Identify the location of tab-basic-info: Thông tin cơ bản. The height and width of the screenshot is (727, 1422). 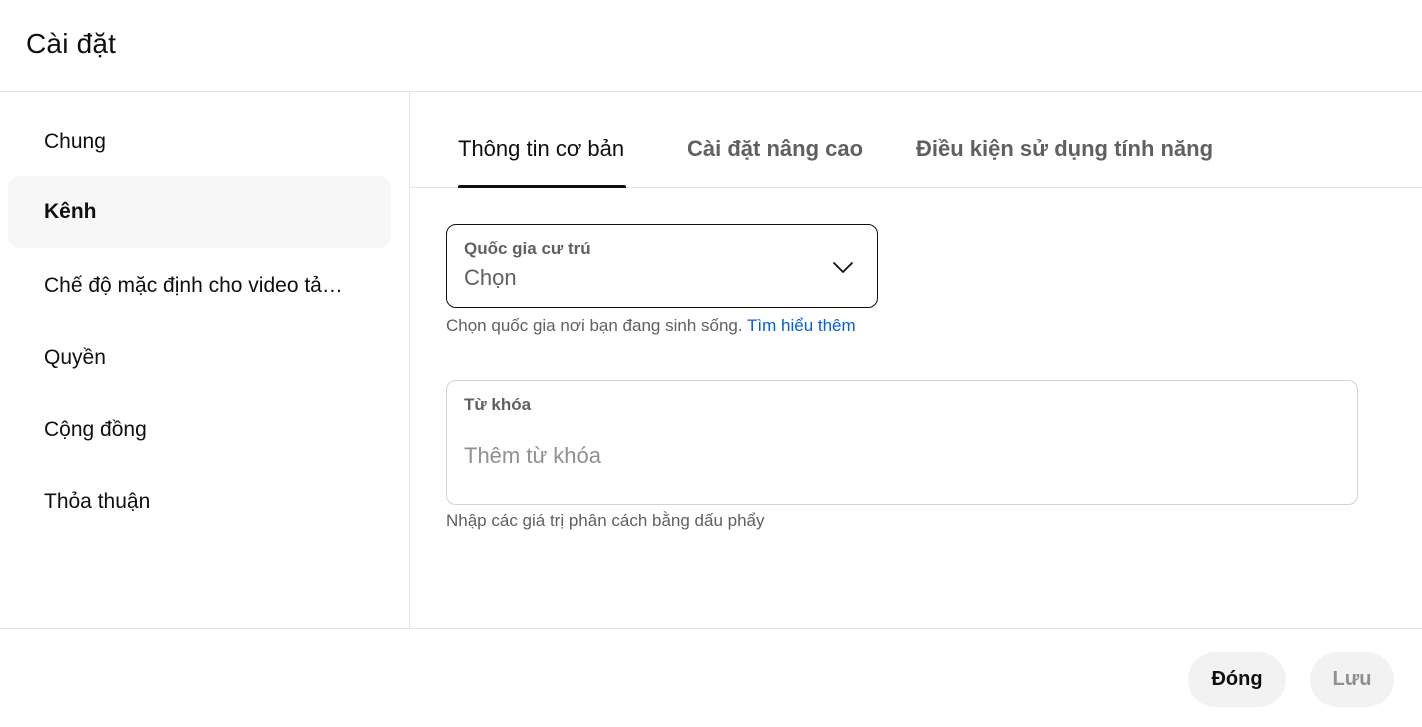
(542, 140).